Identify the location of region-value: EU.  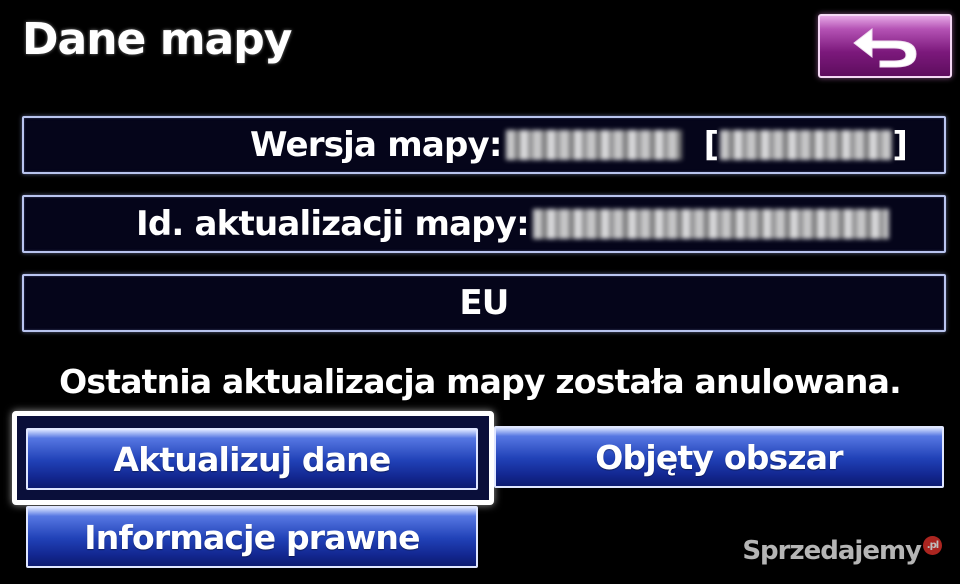
(484, 303).